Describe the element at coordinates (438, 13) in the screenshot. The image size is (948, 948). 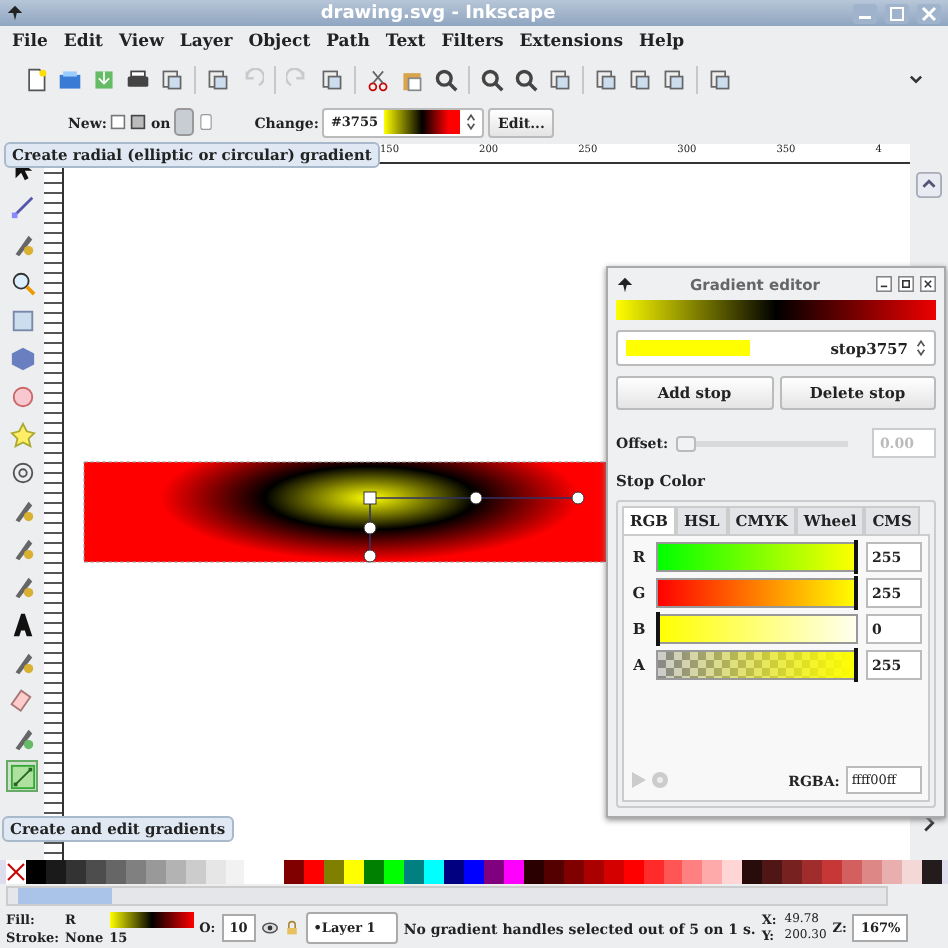
I see `window-title: drawing.svg - Inkscape` at that location.